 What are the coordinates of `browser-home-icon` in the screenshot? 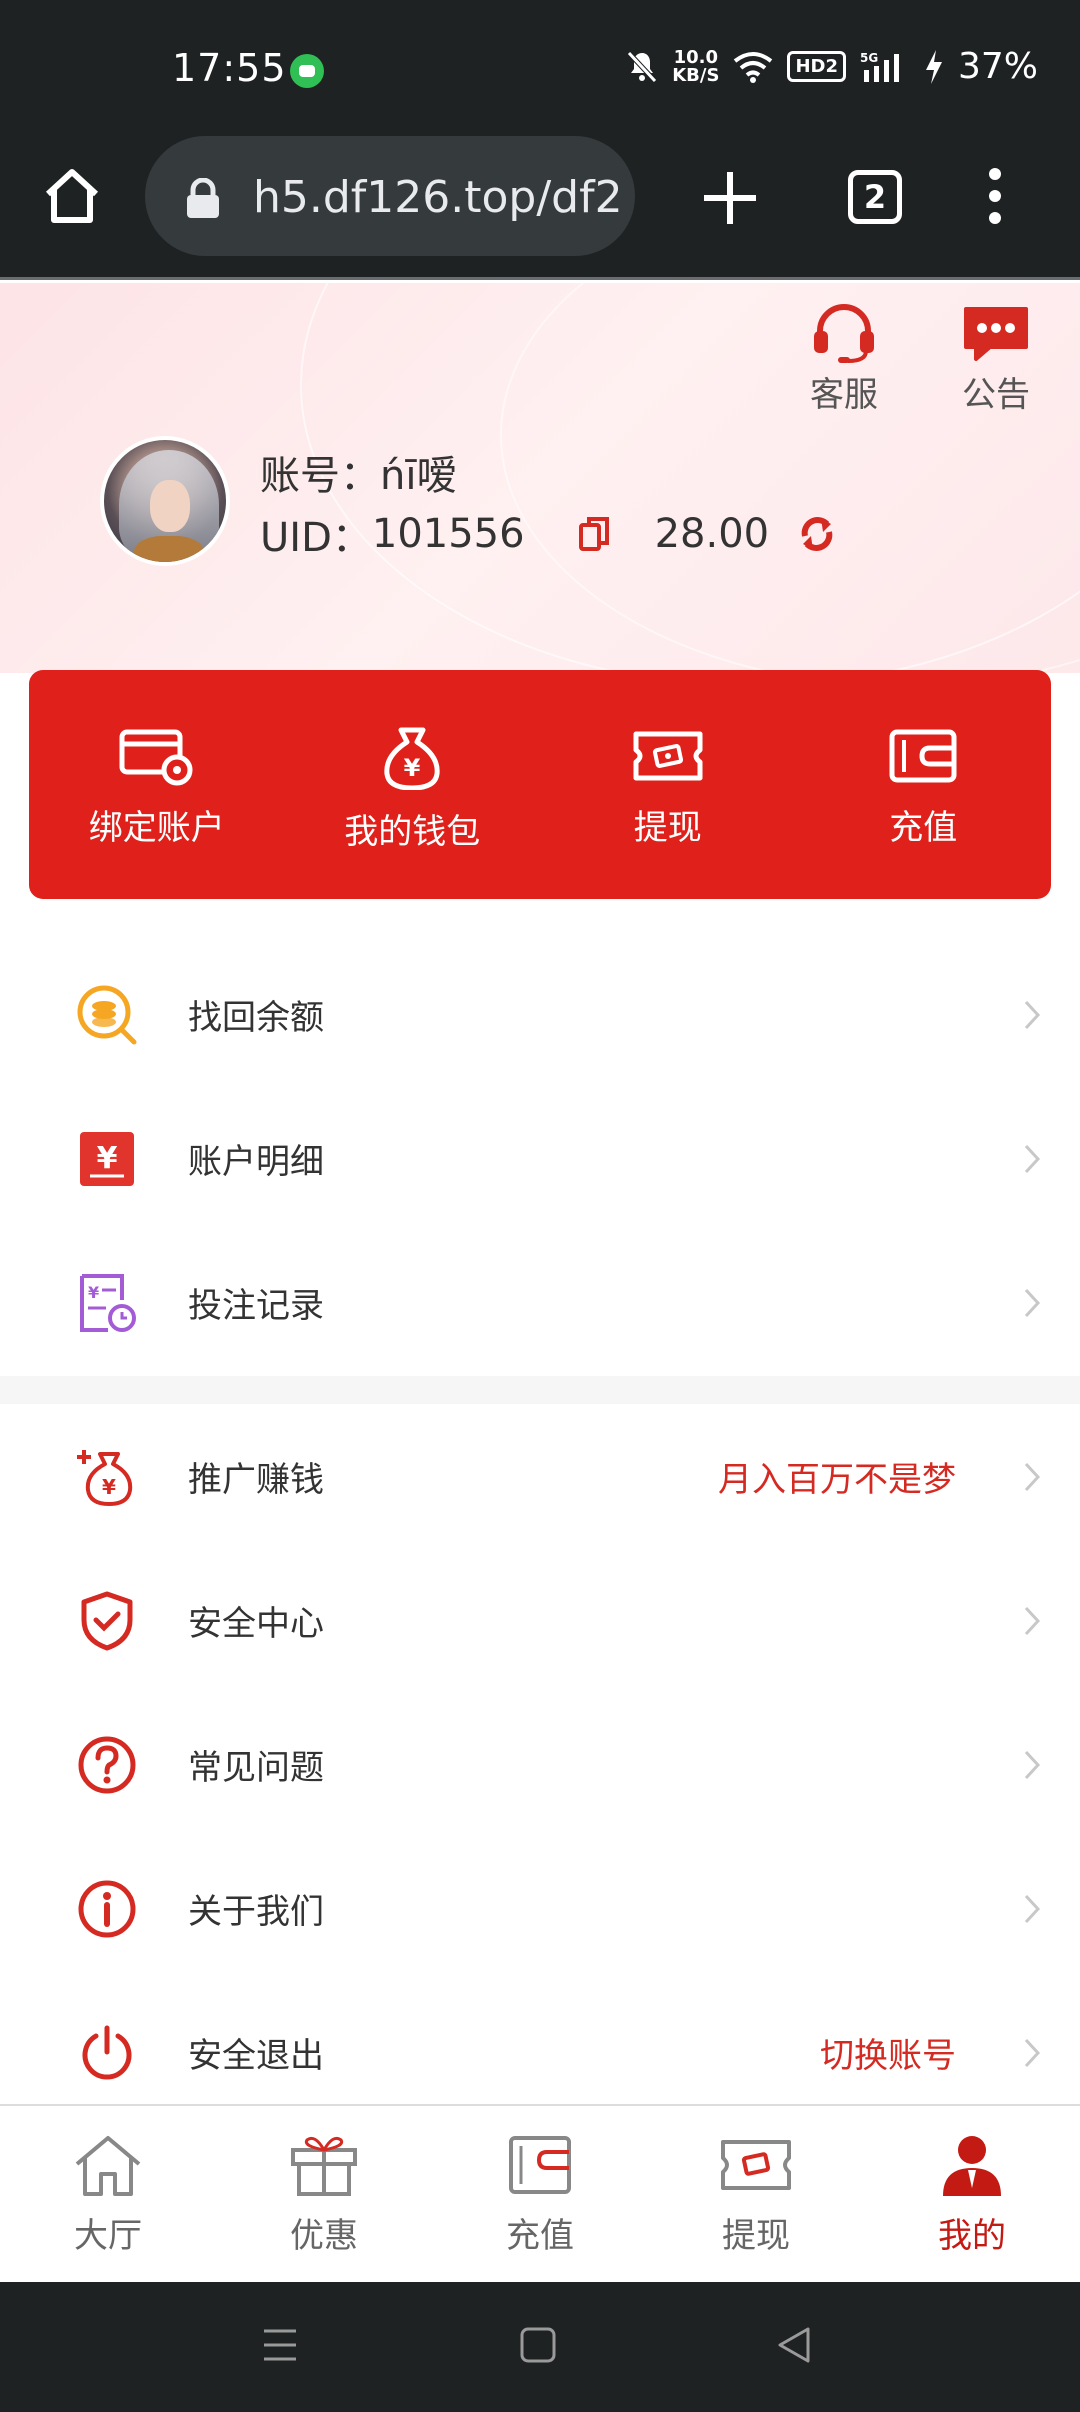 It's located at (72, 196).